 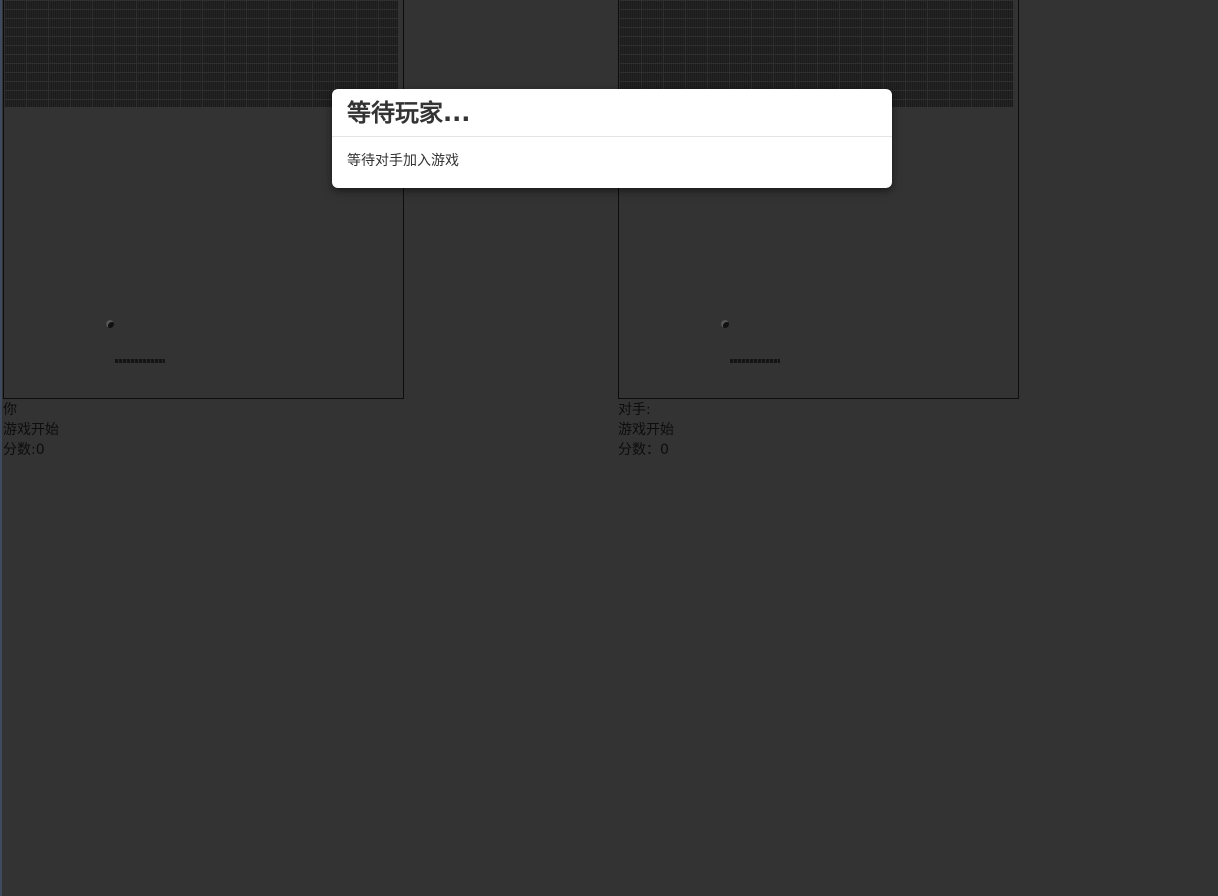 What do you see at coordinates (755, 361) in the screenshot?
I see `opponent-paddle` at bounding box center [755, 361].